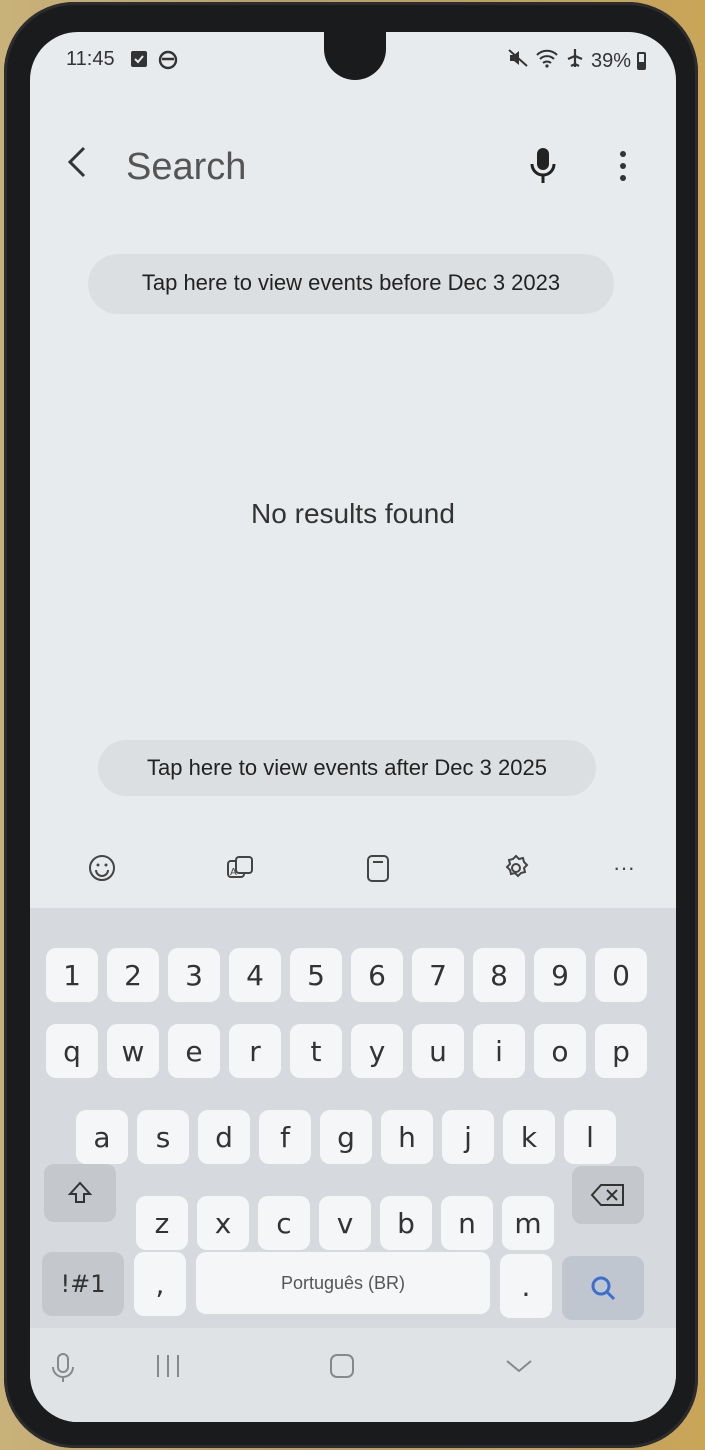 Image resolution: width=705 pixels, height=1450 pixels. Describe the element at coordinates (623, 166) in the screenshot. I see `more-vertical-icon` at that location.